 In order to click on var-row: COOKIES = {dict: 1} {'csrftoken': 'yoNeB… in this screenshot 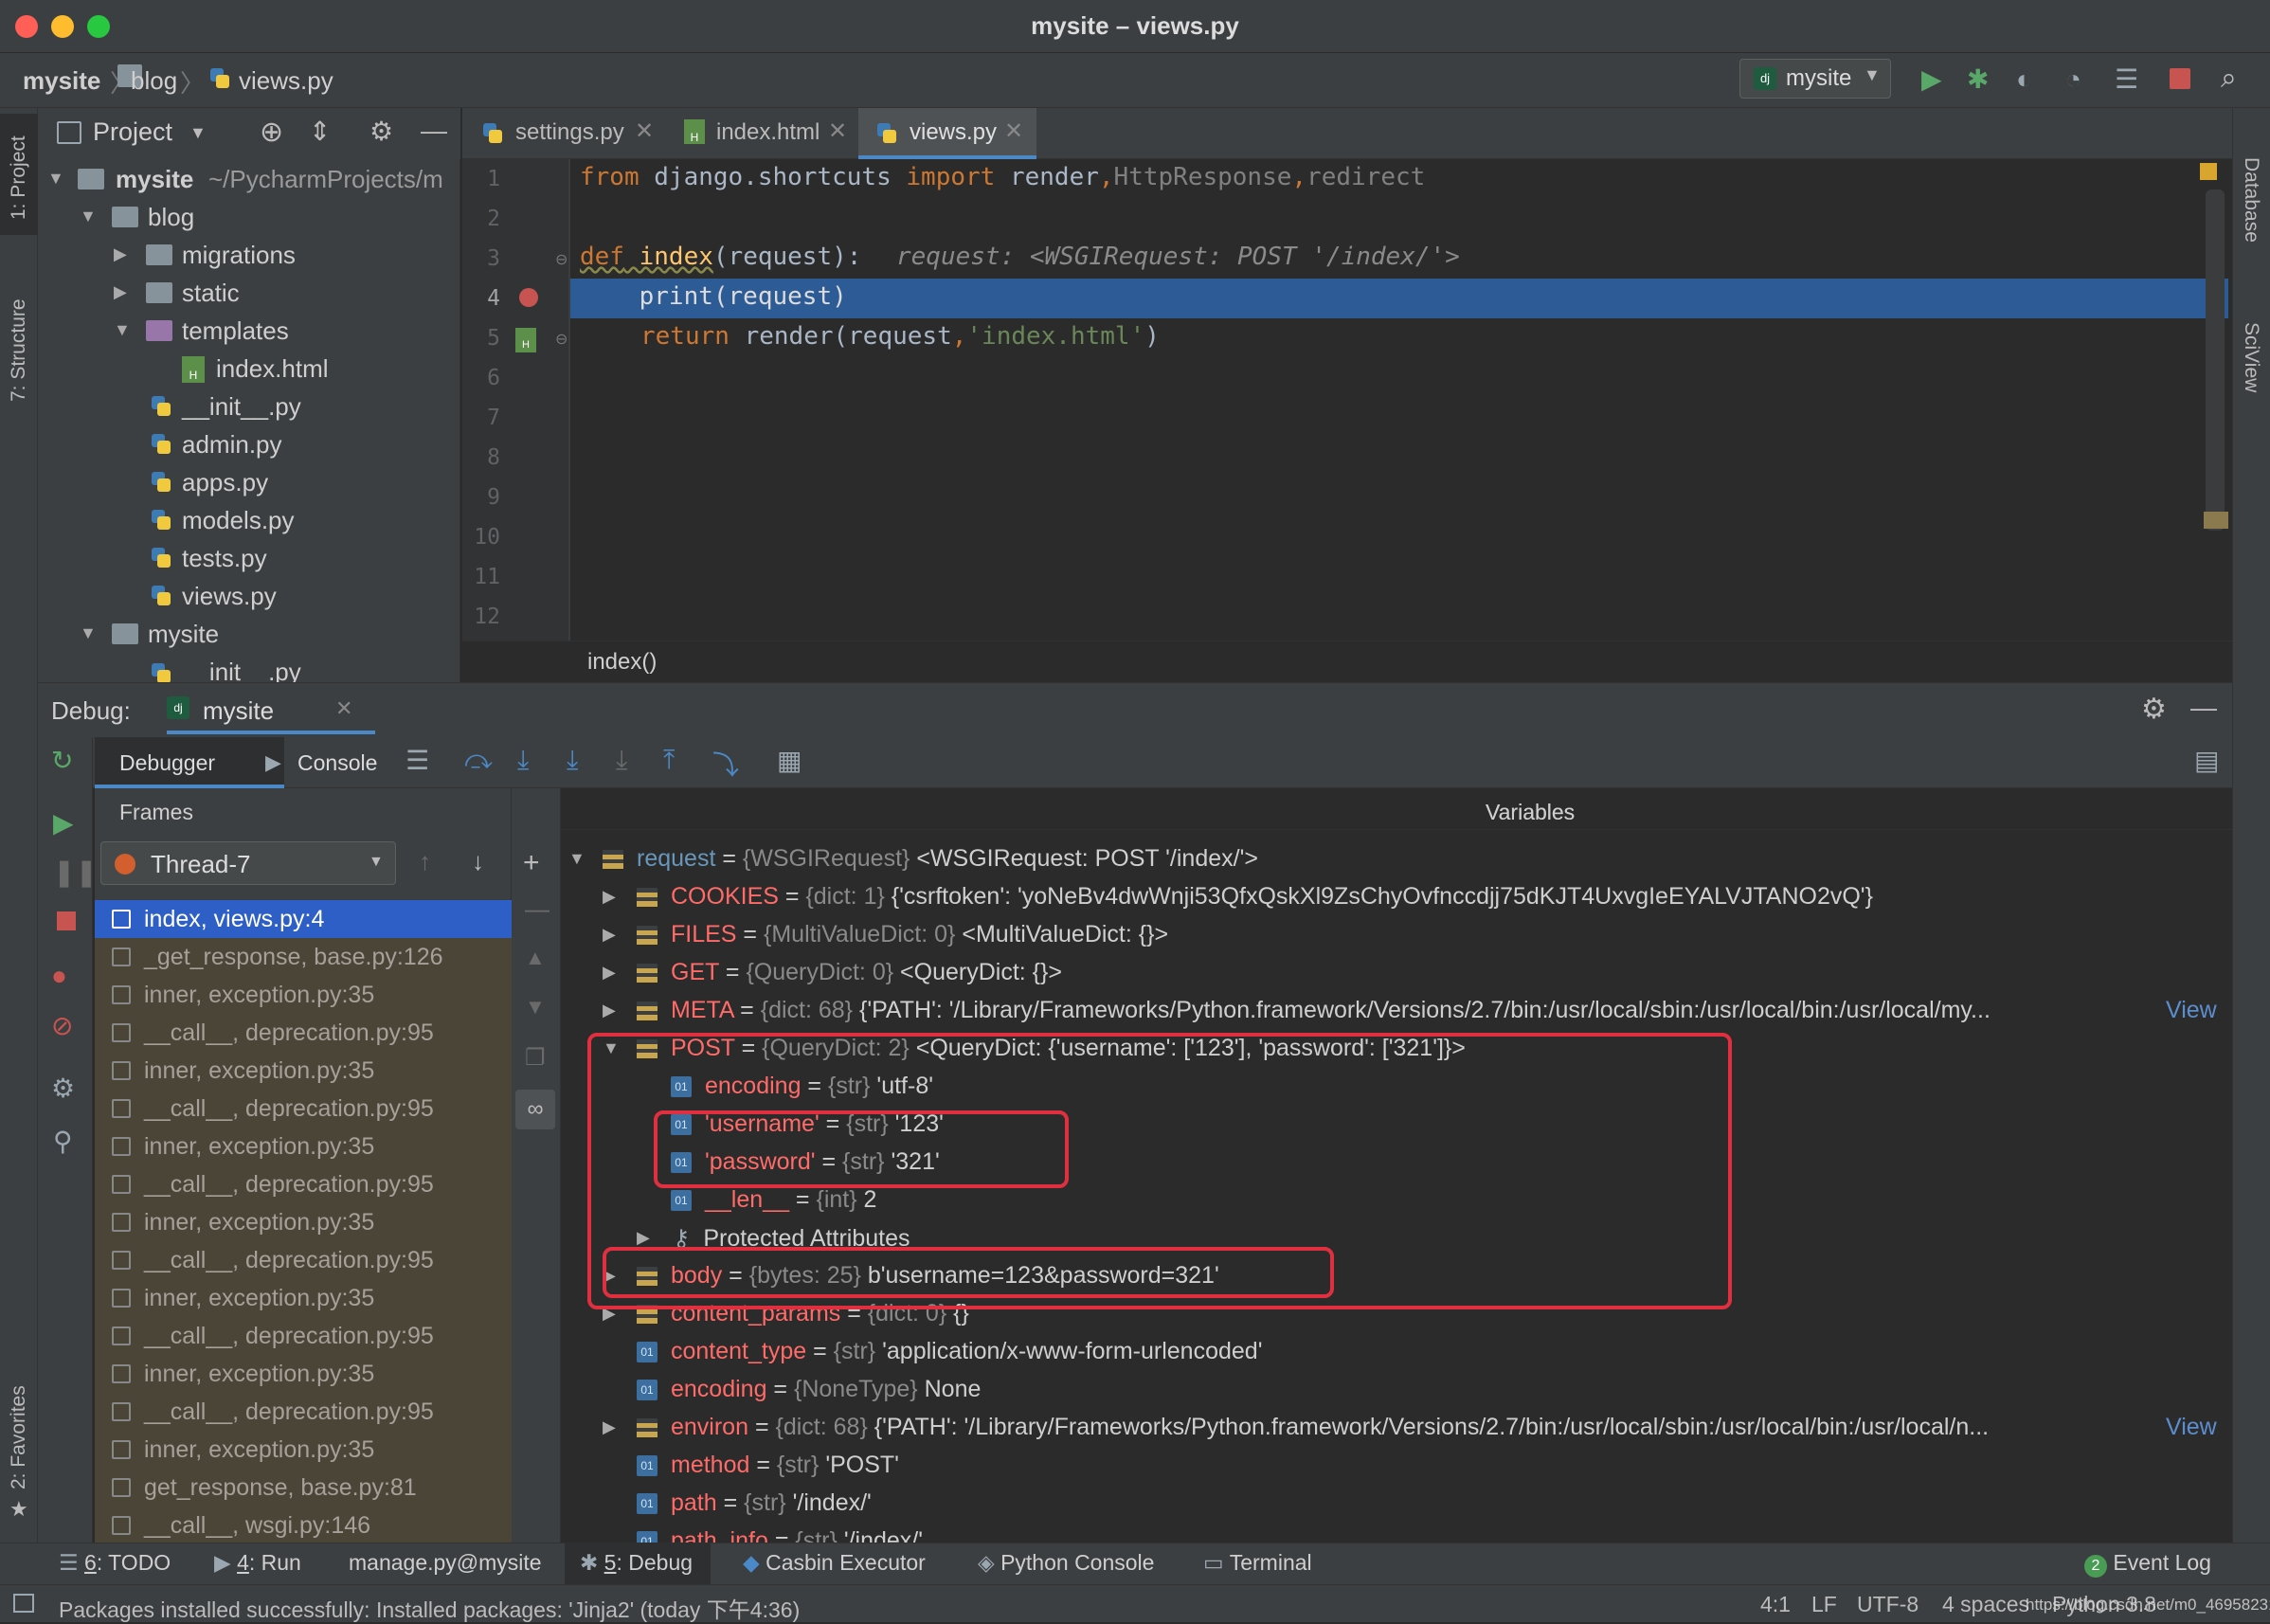, I will do `click(1255, 897)`.